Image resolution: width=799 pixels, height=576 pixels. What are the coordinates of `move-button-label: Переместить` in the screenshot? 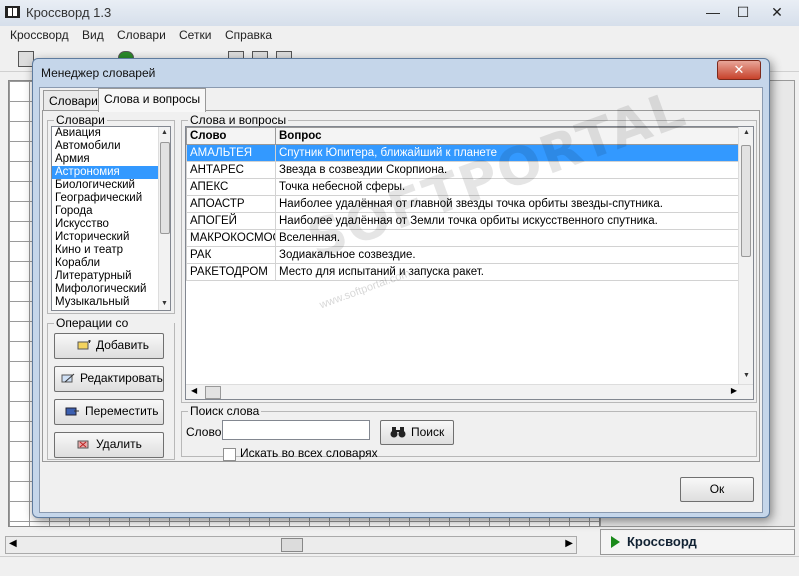 It's located at (122, 411).